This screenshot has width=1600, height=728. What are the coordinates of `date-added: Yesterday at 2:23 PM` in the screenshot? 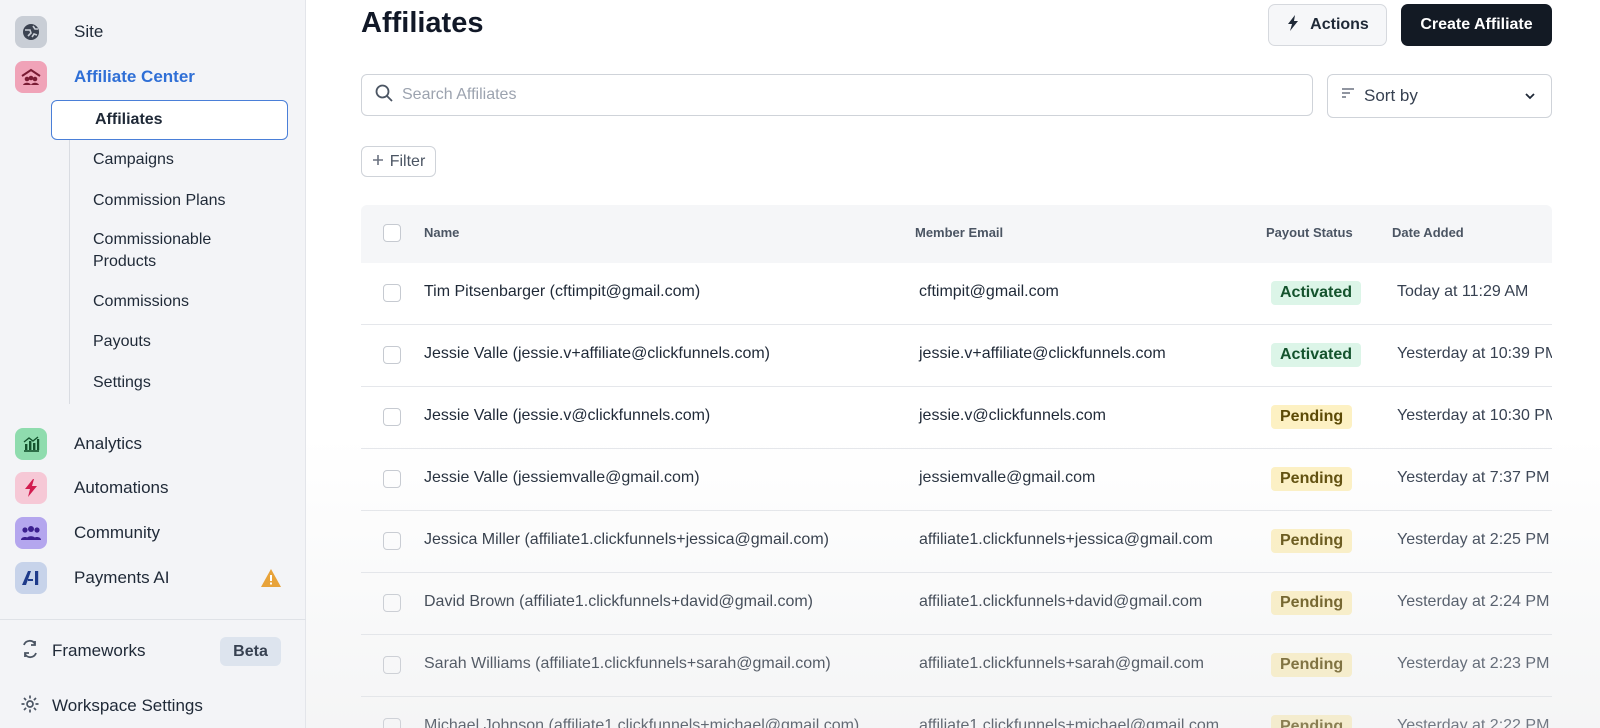 It's located at (1473, 663).